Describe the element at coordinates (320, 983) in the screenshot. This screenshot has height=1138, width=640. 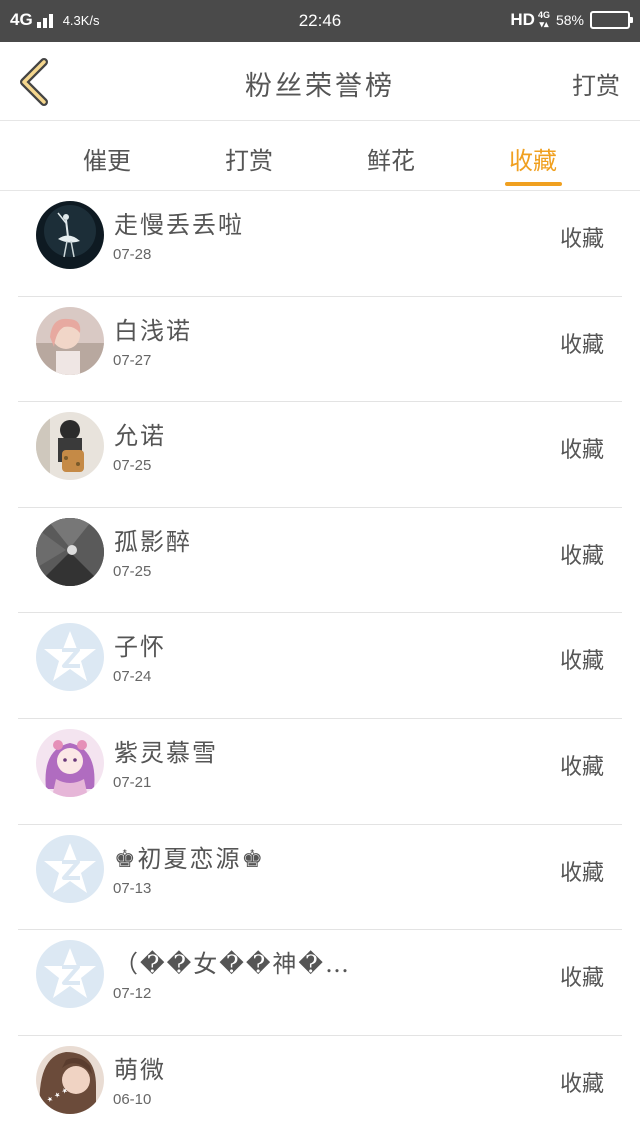
I see `list-item: （��女��神�… 07-12 收藏` at that location.